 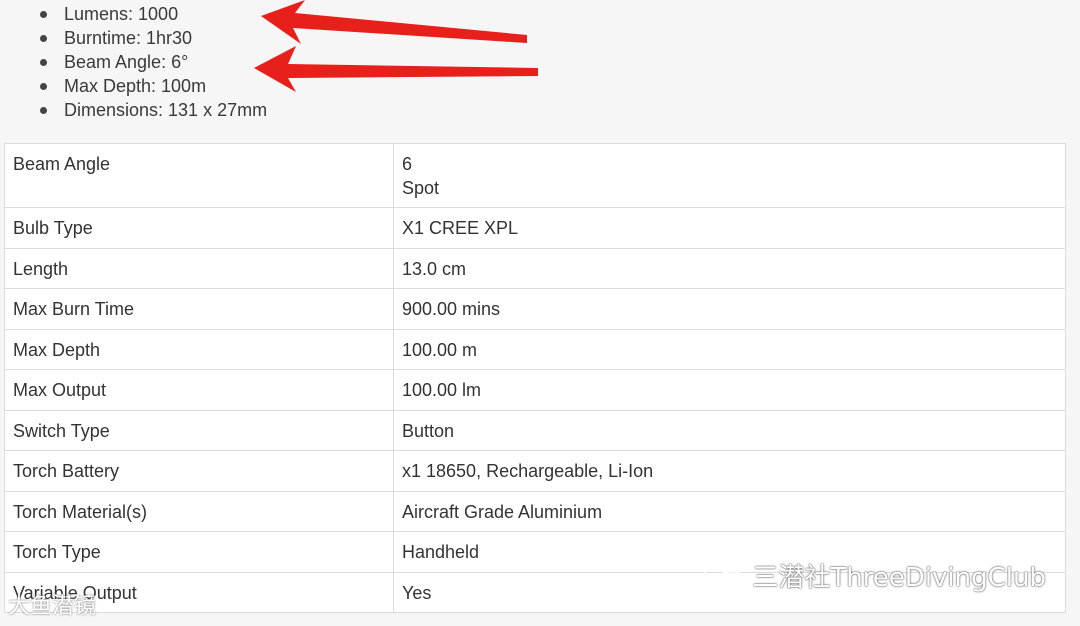 I want to click on table-label-cell: Torch Type, so click(x=199, y=552).